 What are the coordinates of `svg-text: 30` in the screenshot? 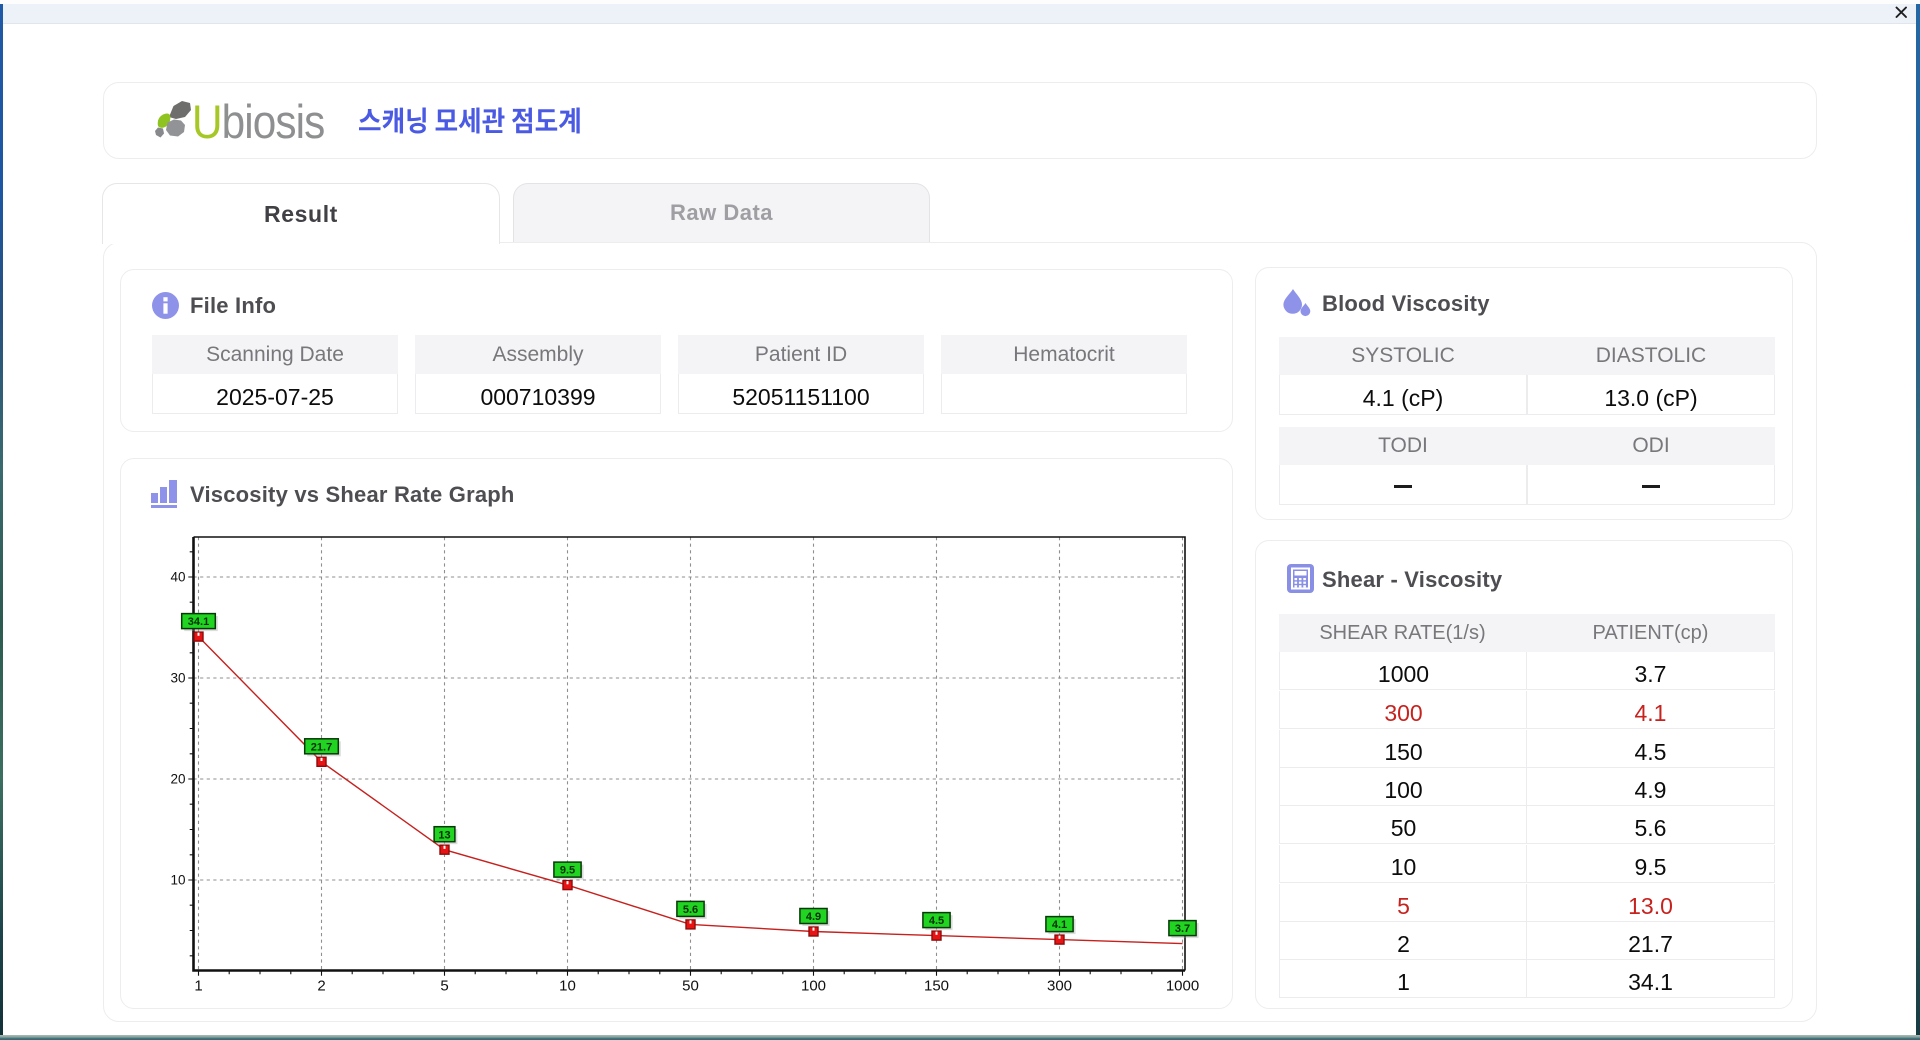 It's located at (177, 678).